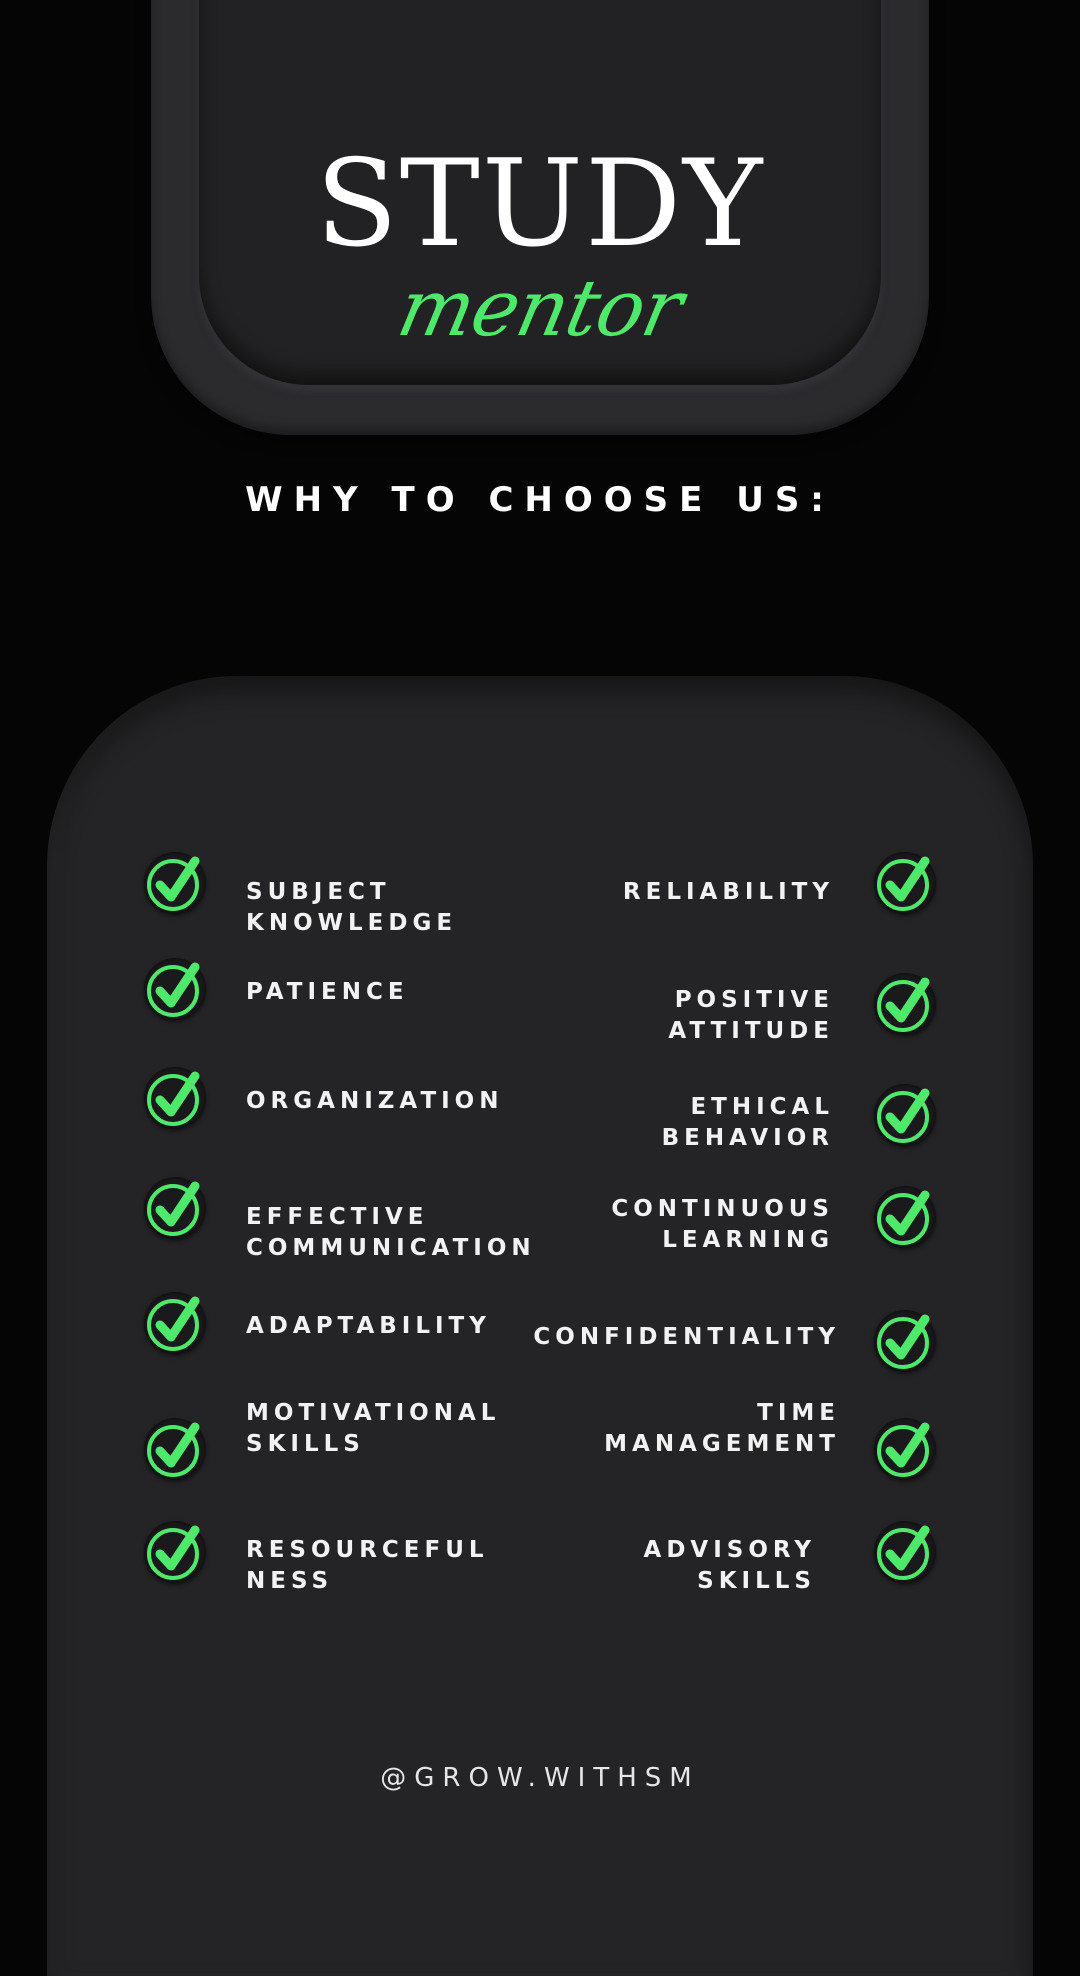  Describe the element at coordinates (751, 1015) in the screenshot. I see `feature-label: POSITIVE ATTITUDE` at that location.